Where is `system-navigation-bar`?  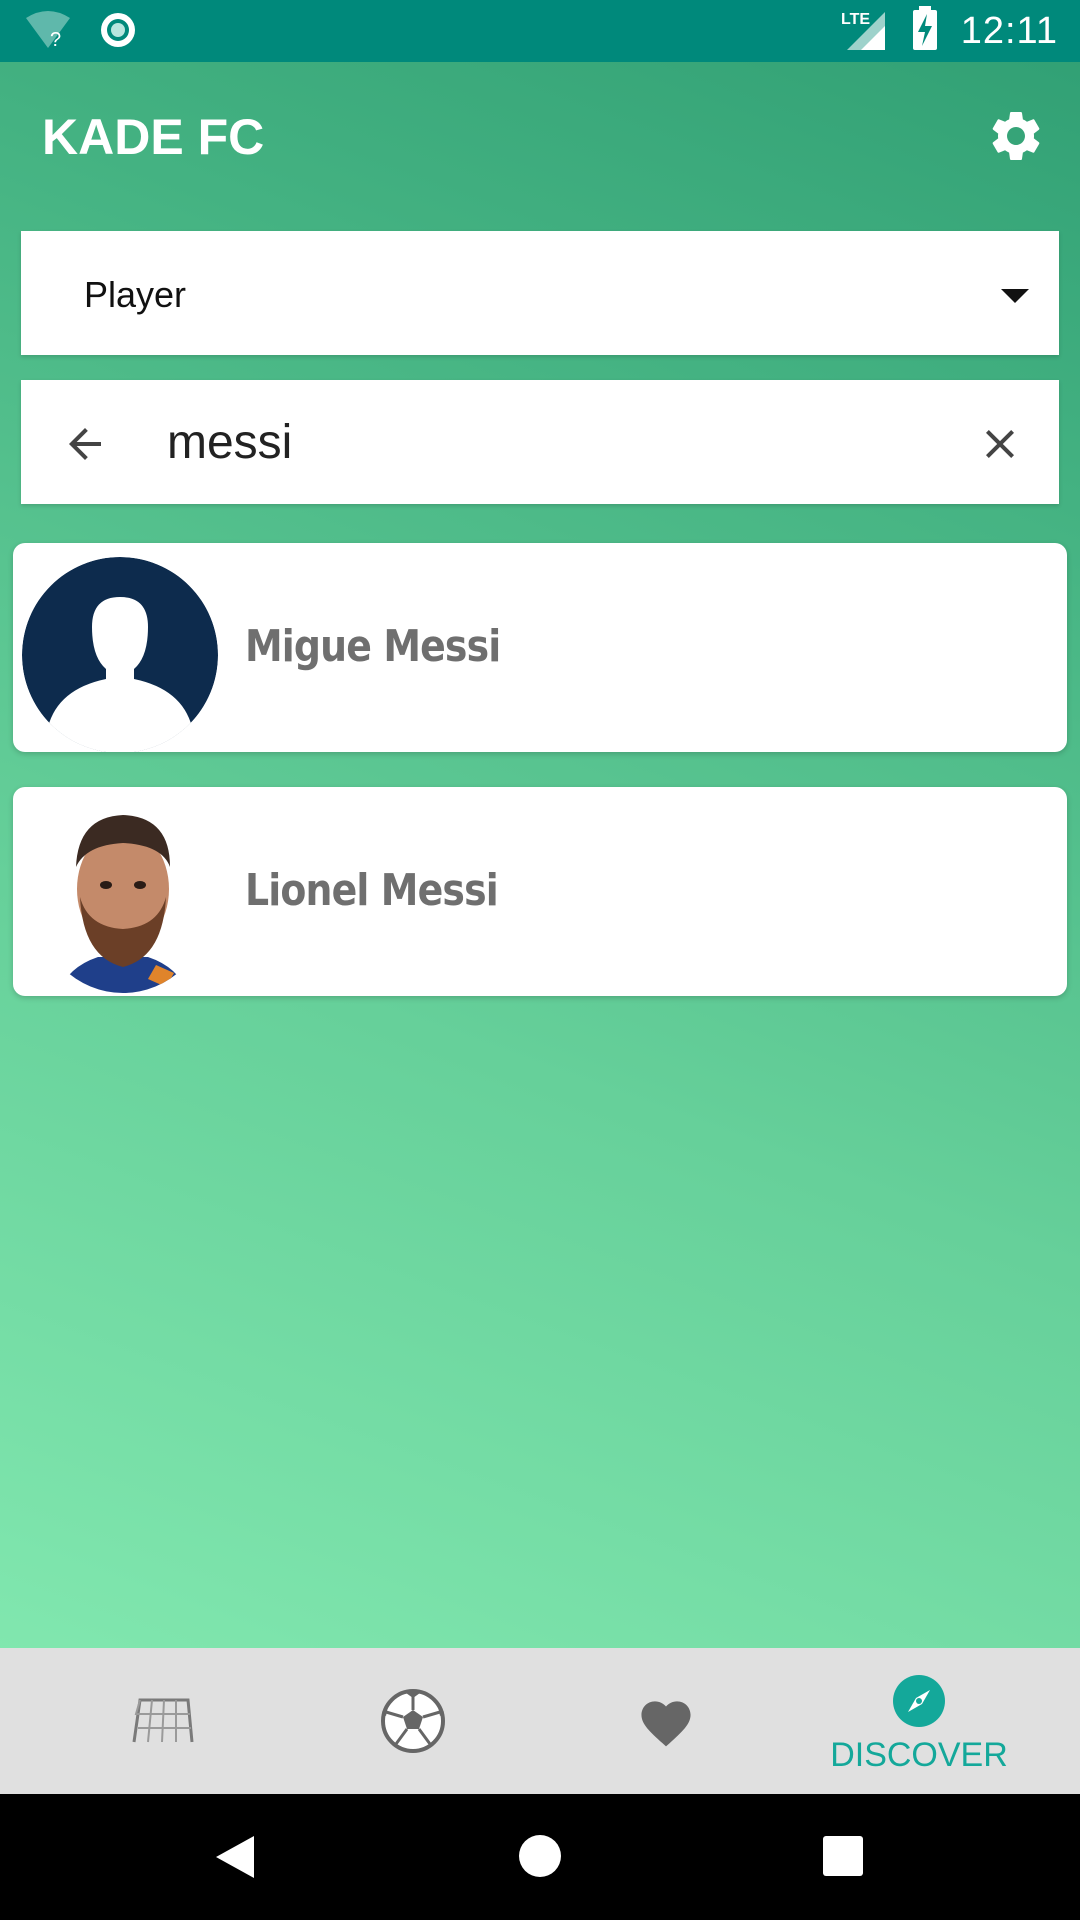 system-navigation-bar is located at coordinates (540, 1857).